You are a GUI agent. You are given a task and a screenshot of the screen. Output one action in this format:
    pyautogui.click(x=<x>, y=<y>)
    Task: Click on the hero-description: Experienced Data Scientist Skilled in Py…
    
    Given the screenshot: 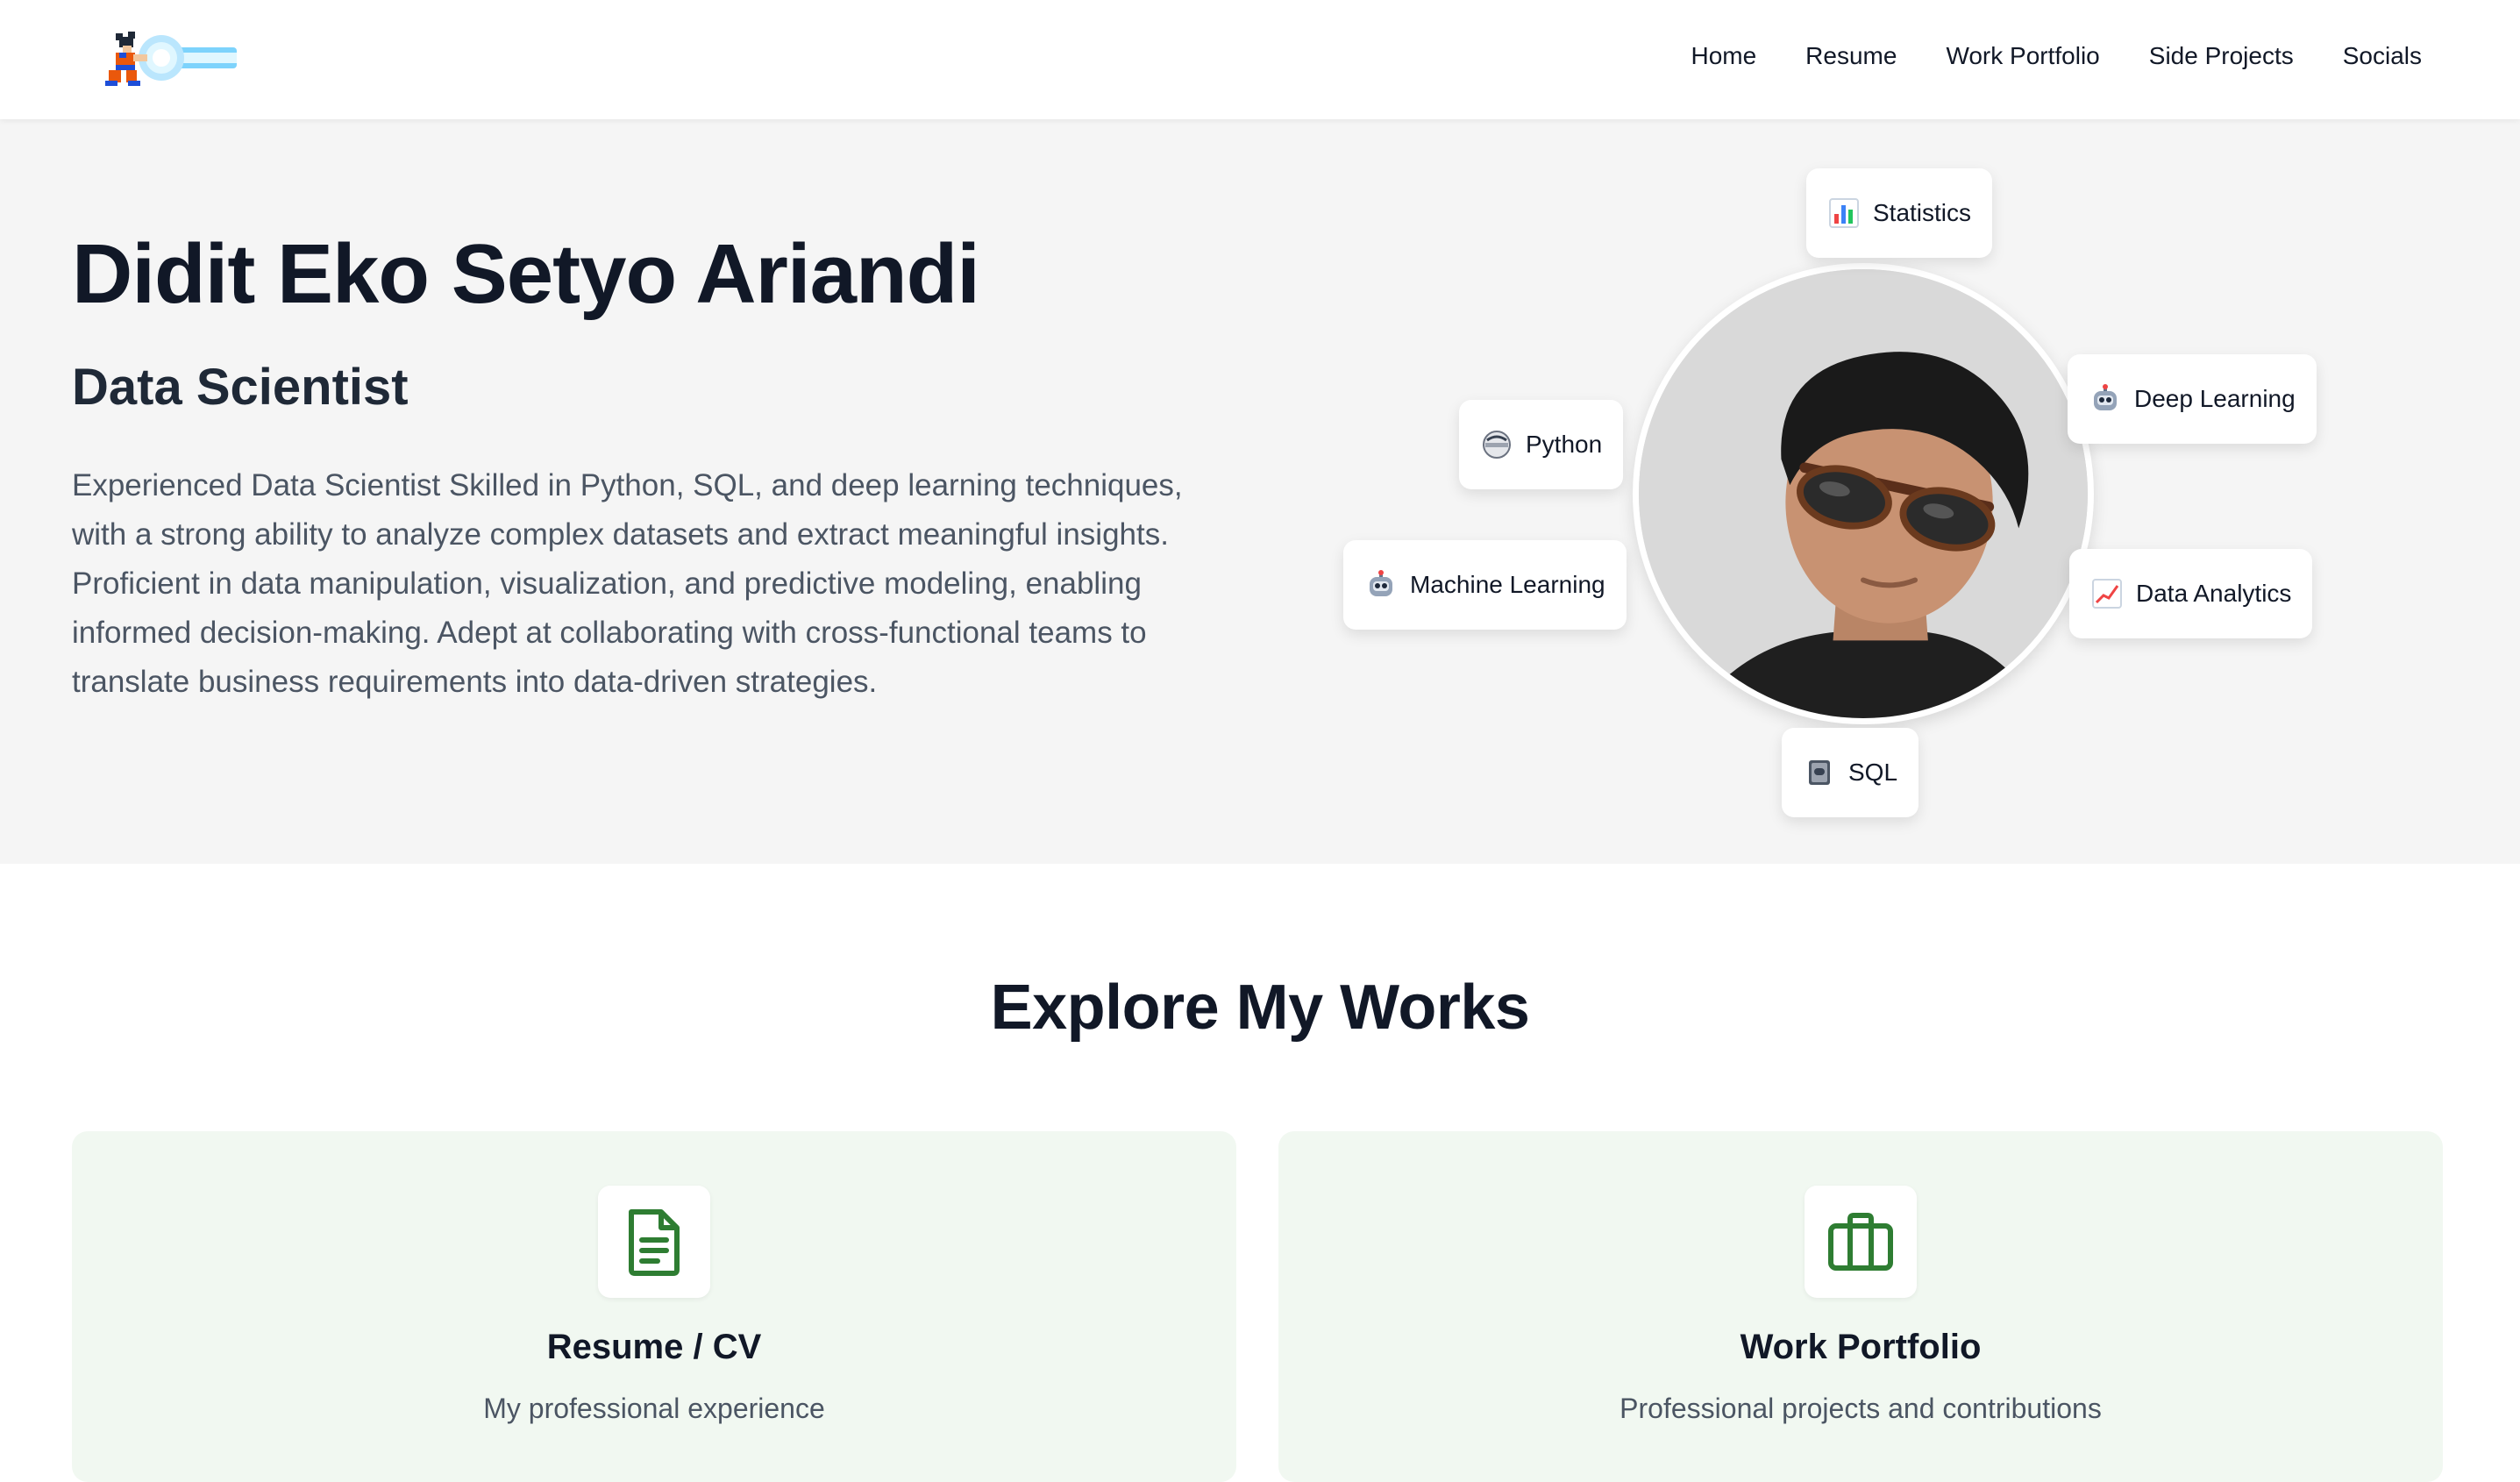 What is the action you would take?
    pyautogui.click(x=627, y=583)
    